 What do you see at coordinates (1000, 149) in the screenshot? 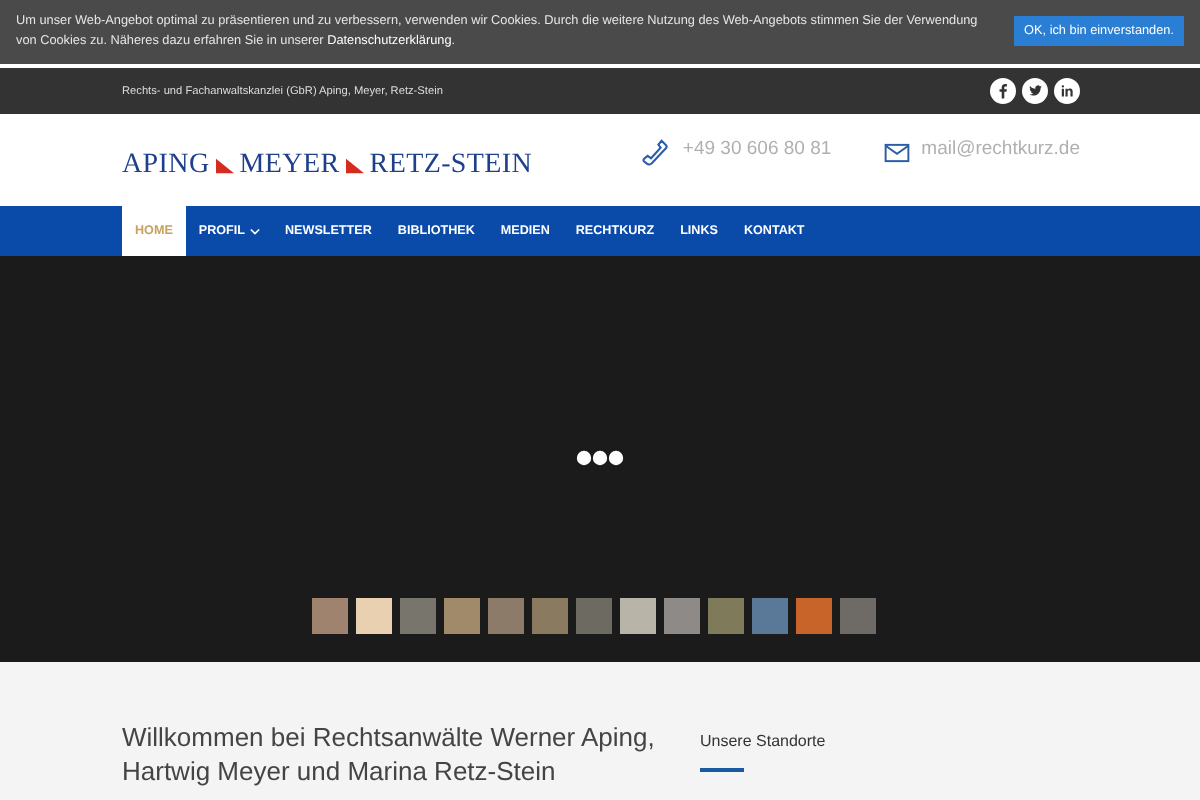
I see `email-address: mail@rechtkurz.de` at bounding box center [1000, 149].